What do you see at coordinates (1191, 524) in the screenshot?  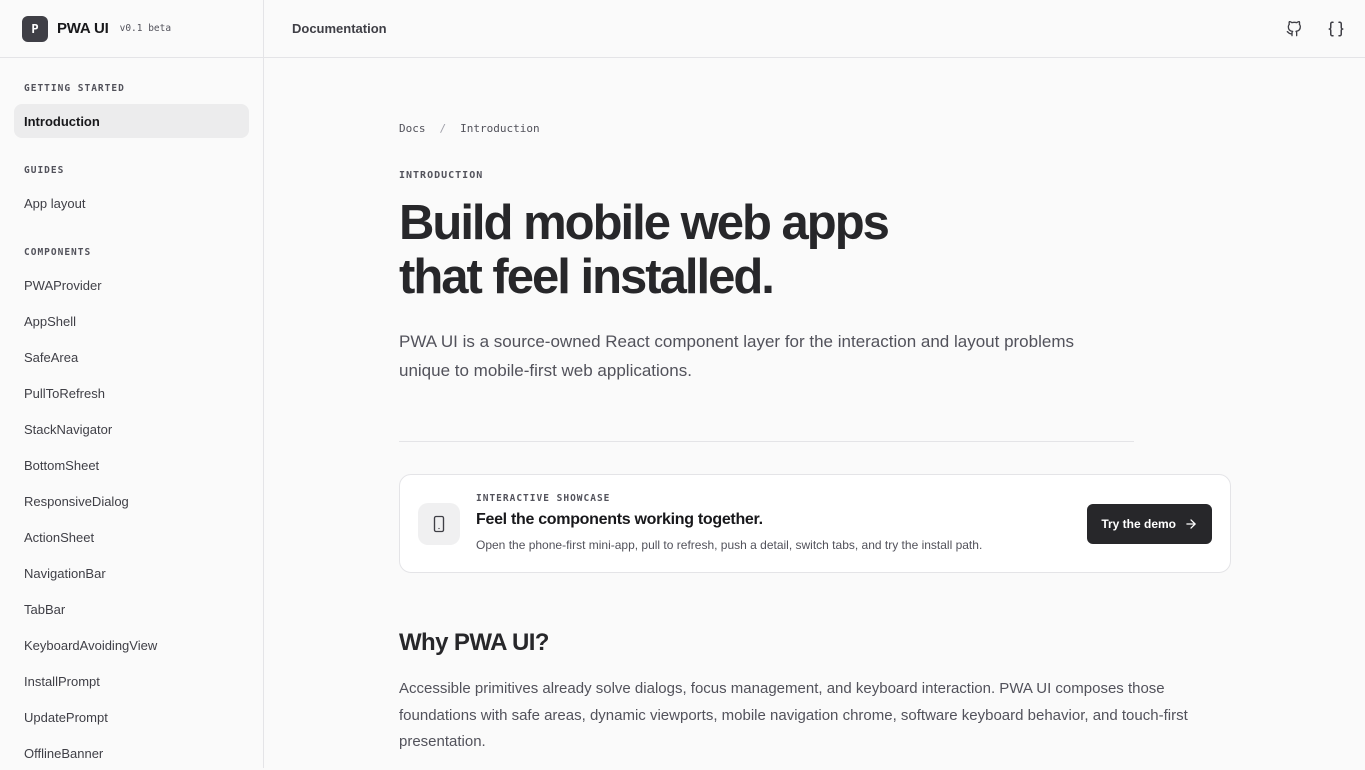 I see `arrow-right-icon` at bounding box center [1191, 524].